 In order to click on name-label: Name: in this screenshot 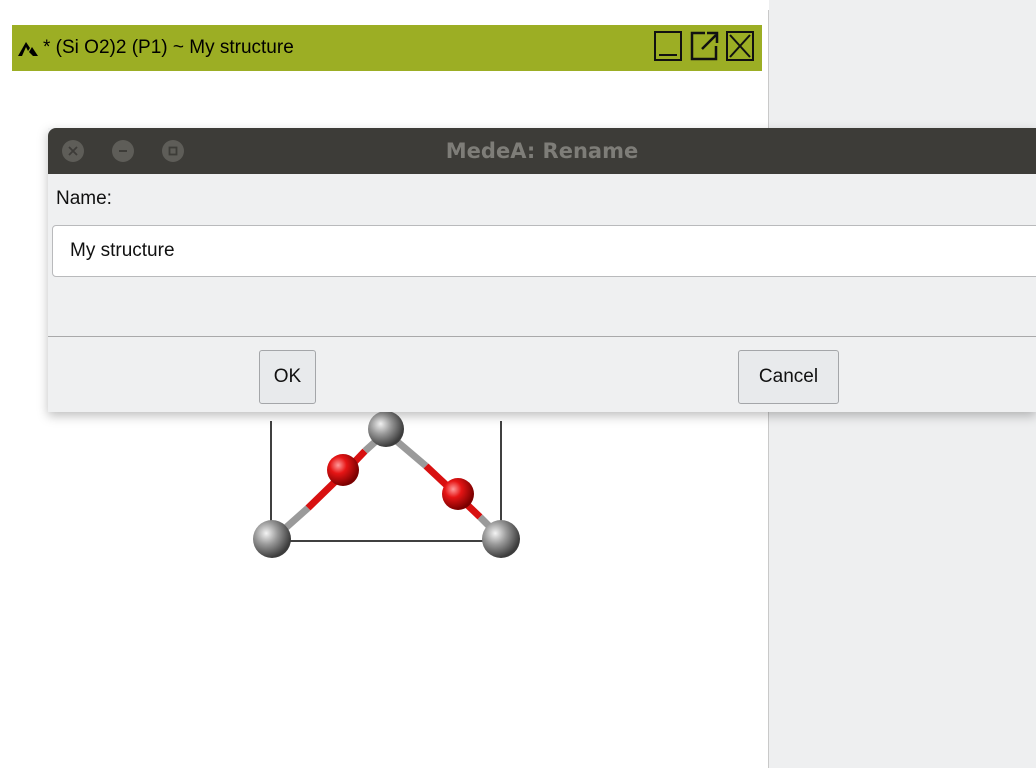, I will do `click(84, 198)`.